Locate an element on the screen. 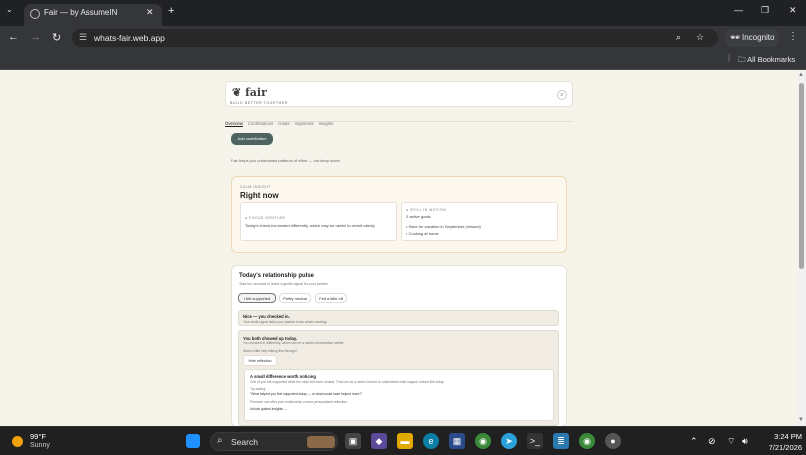  bookmarks-bar: | 🗀 All Bookmarks is located at coordinates (403, 60).